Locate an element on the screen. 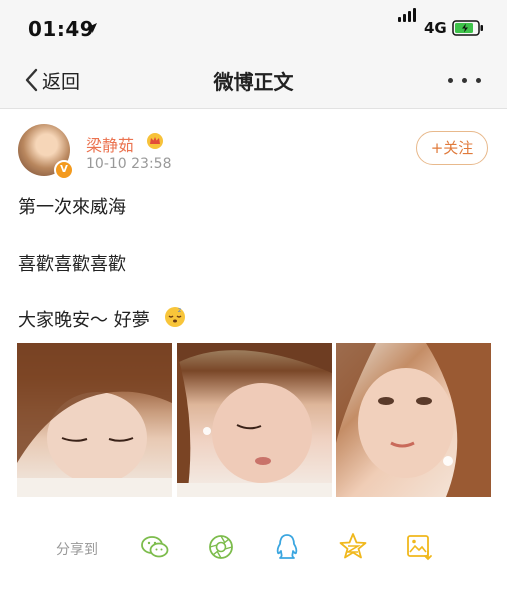 The width and height of the screenshot is (507, 600). svg-text: z is located at coordinates (179, 310).